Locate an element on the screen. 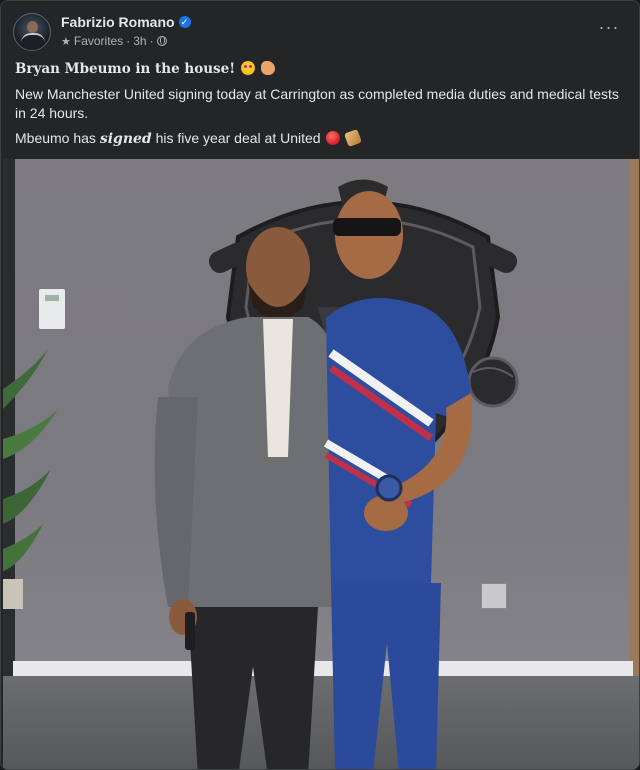  feed-label: Favorites is located at coordinates (98, 41).